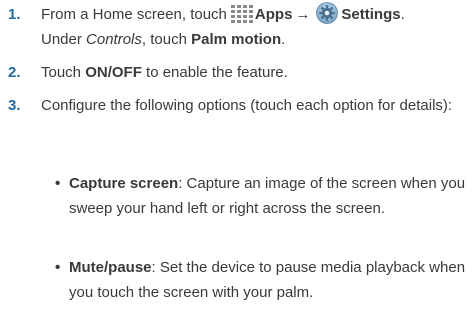 The image size is (472, 317). What do you see at coordinates (214, 72) in the screenshot?
I see `step-2-post: to enable the feature.` at bounding box center [214, 72].